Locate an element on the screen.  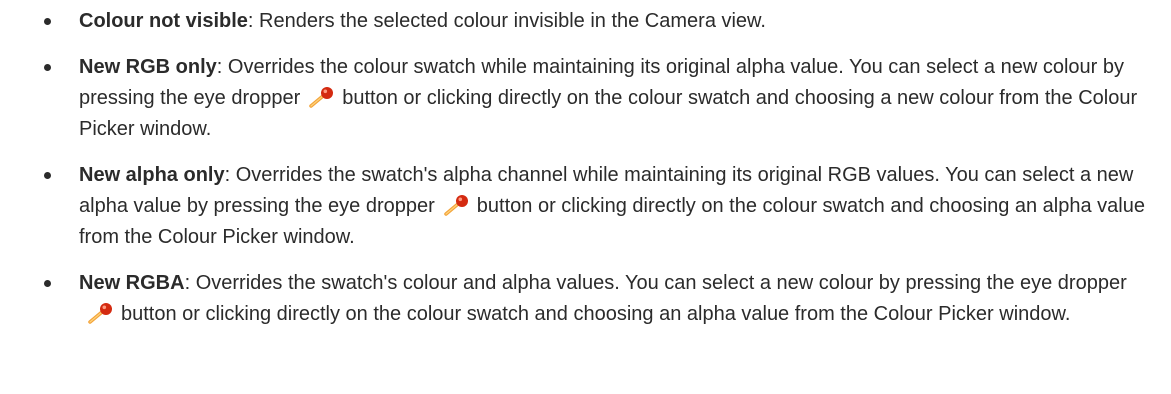
term-label: New RGBA is located at coordinates (132, 283).